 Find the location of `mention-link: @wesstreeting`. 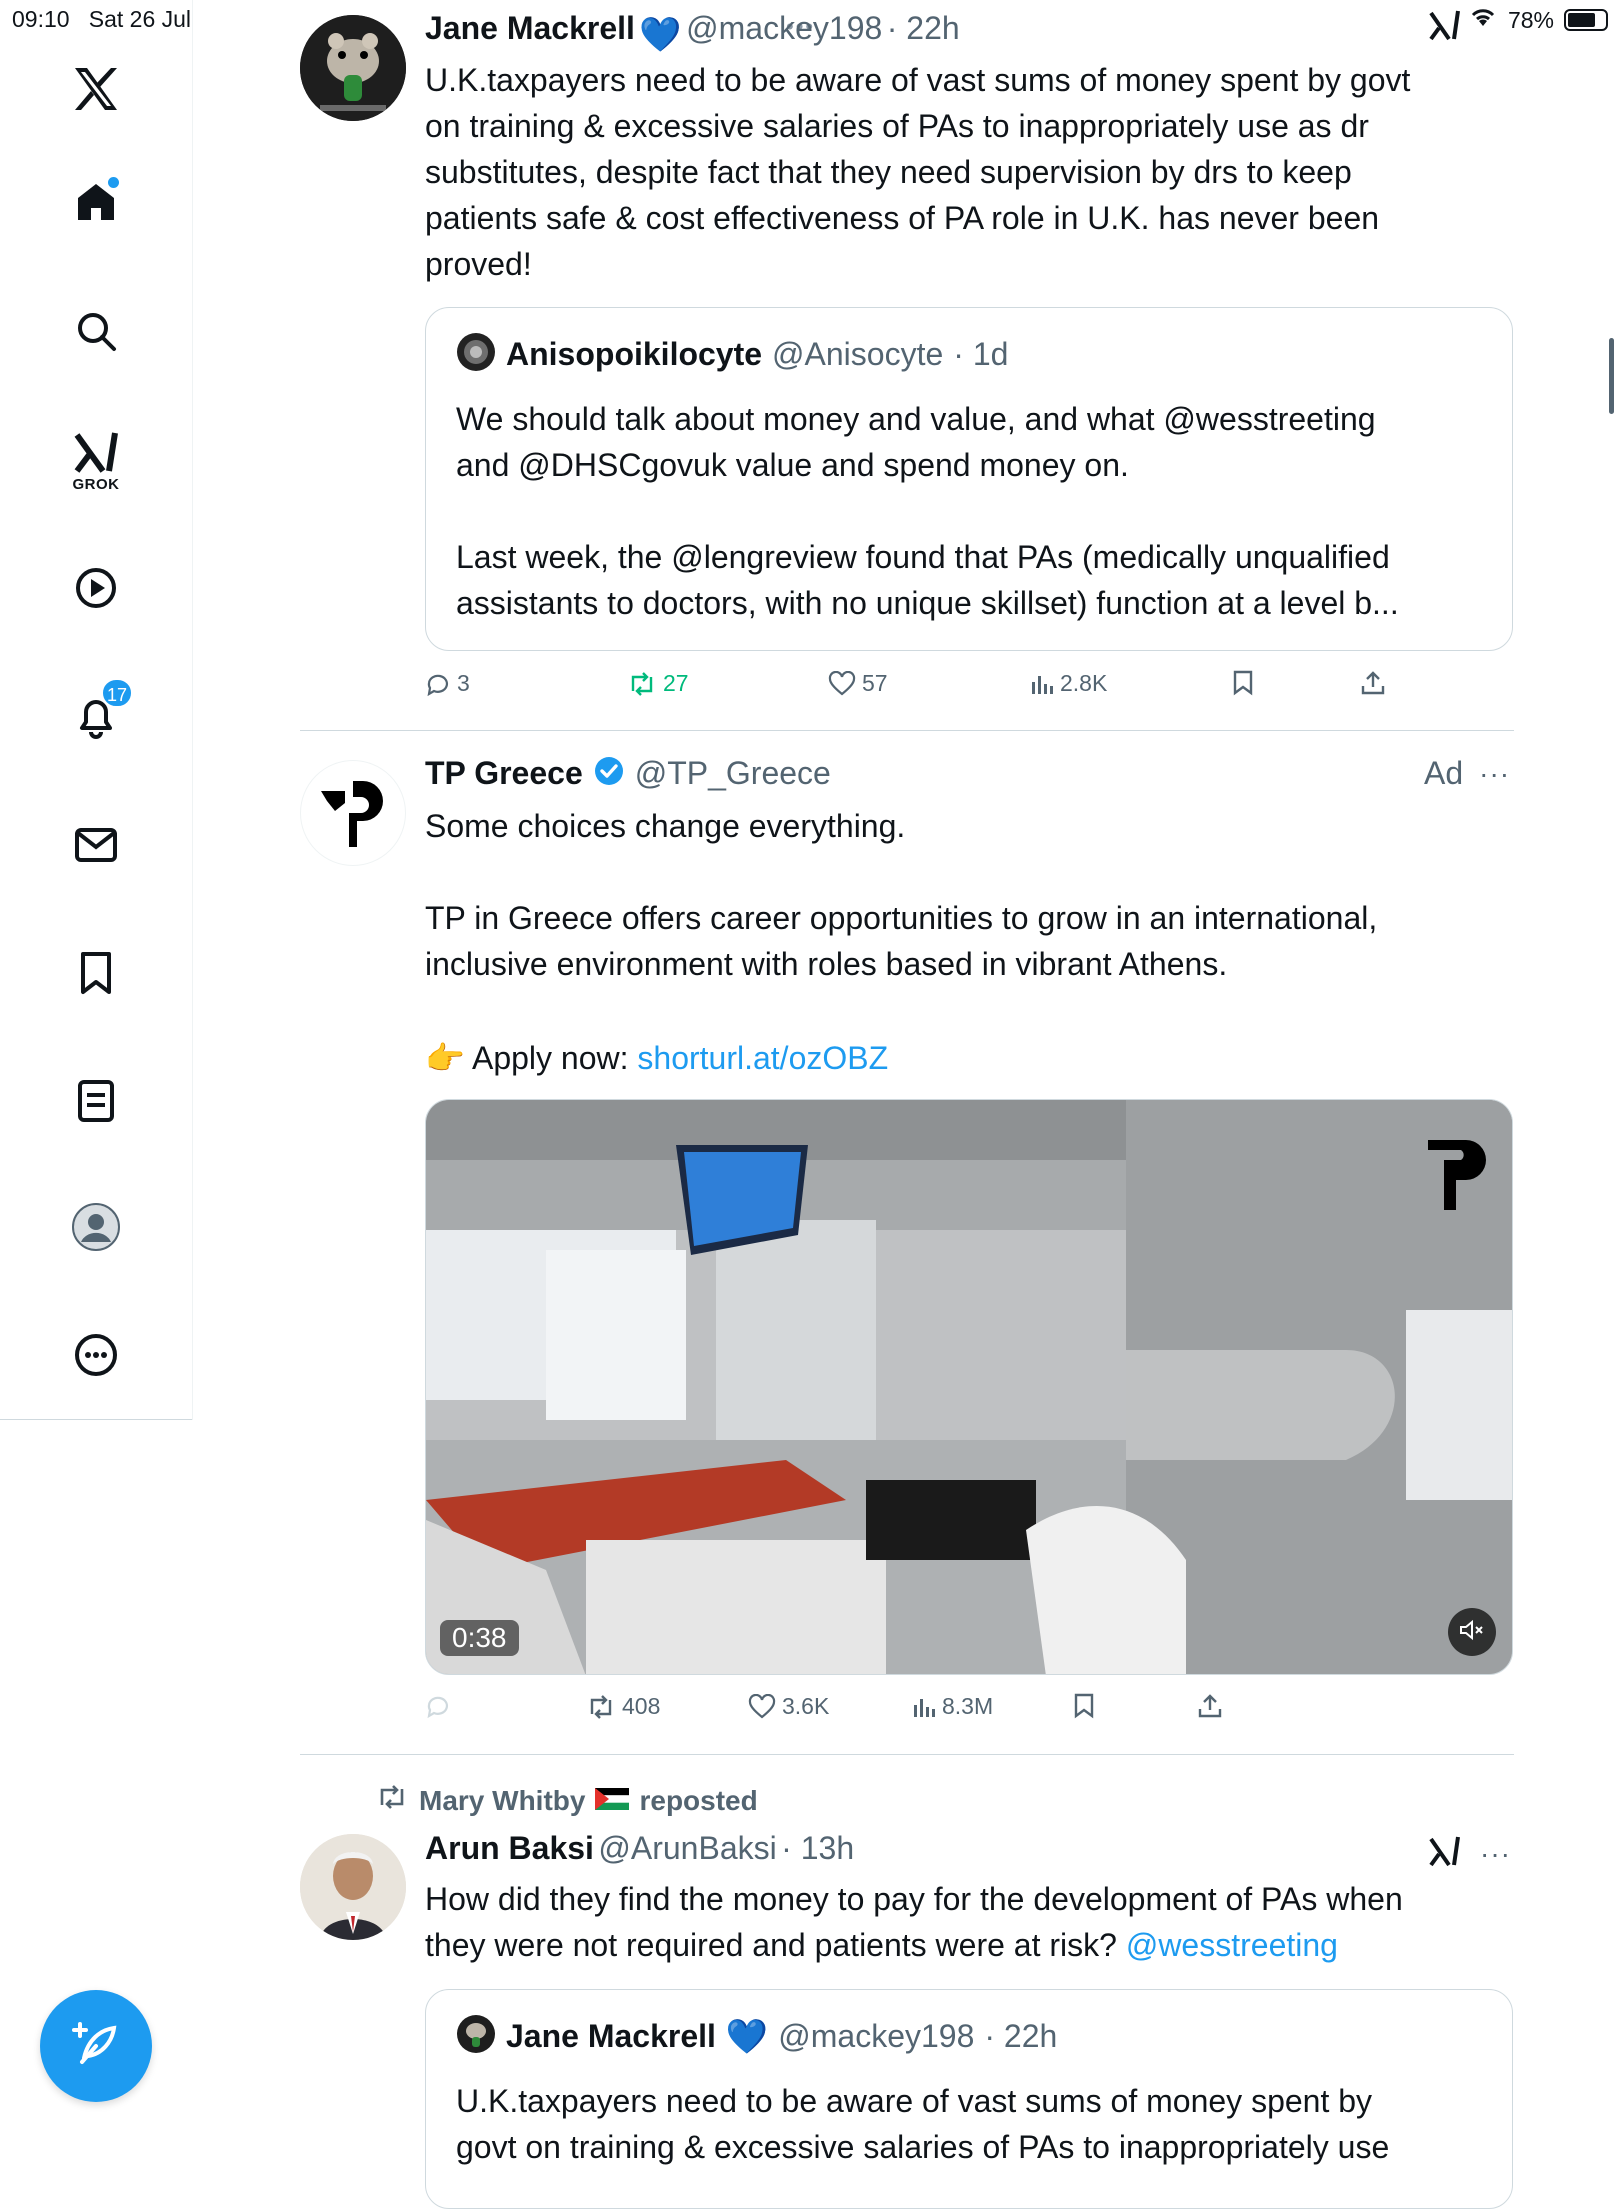

mention-link: @wesstreeting is located at coordinates (1232, 1945).